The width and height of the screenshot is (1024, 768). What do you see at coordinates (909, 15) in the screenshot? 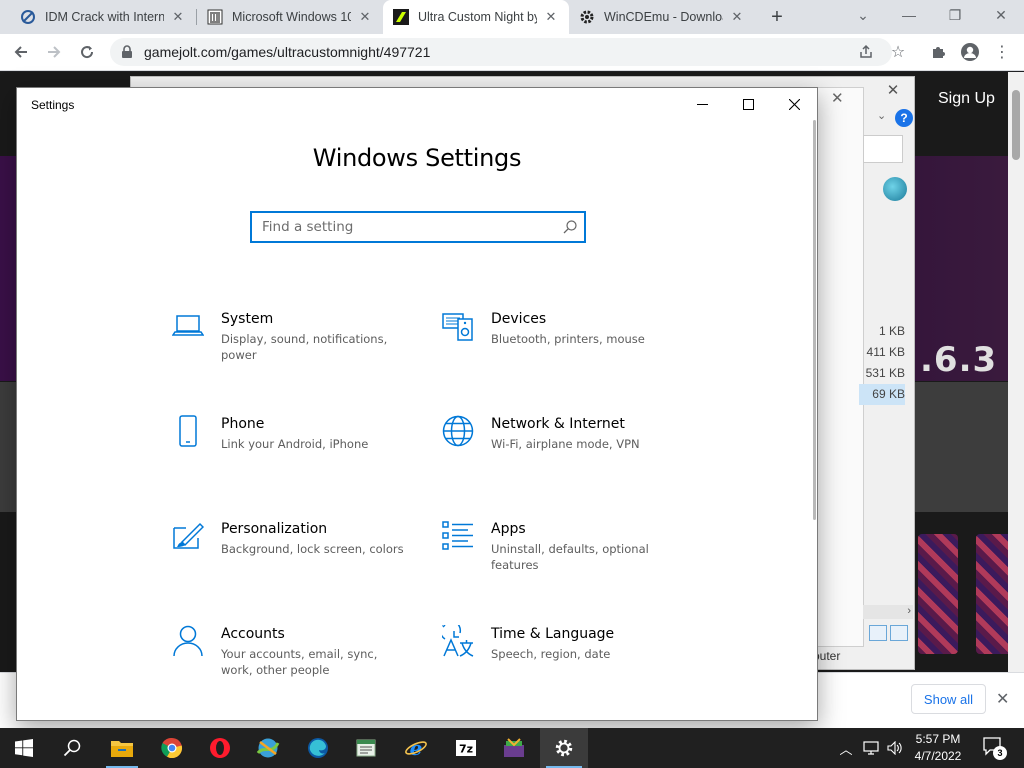
I see `minimize-browser-icon: —` at bounding box center [909, 15].